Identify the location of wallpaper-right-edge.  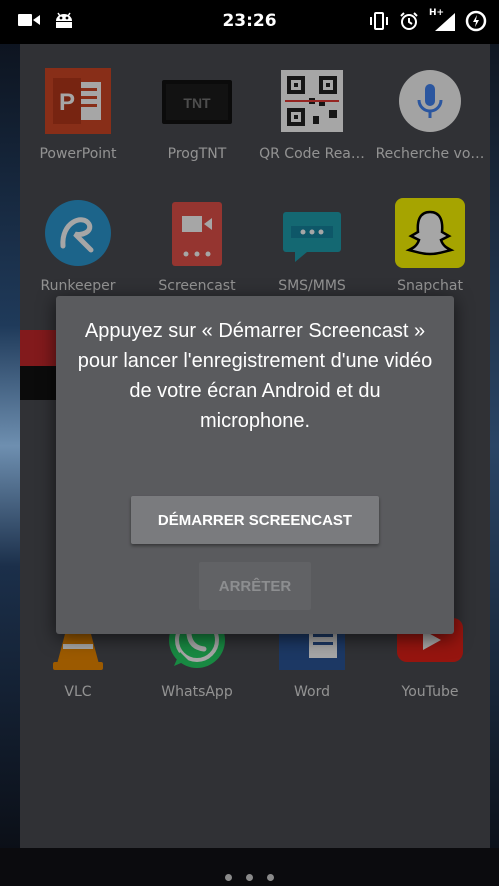
(494, 446).